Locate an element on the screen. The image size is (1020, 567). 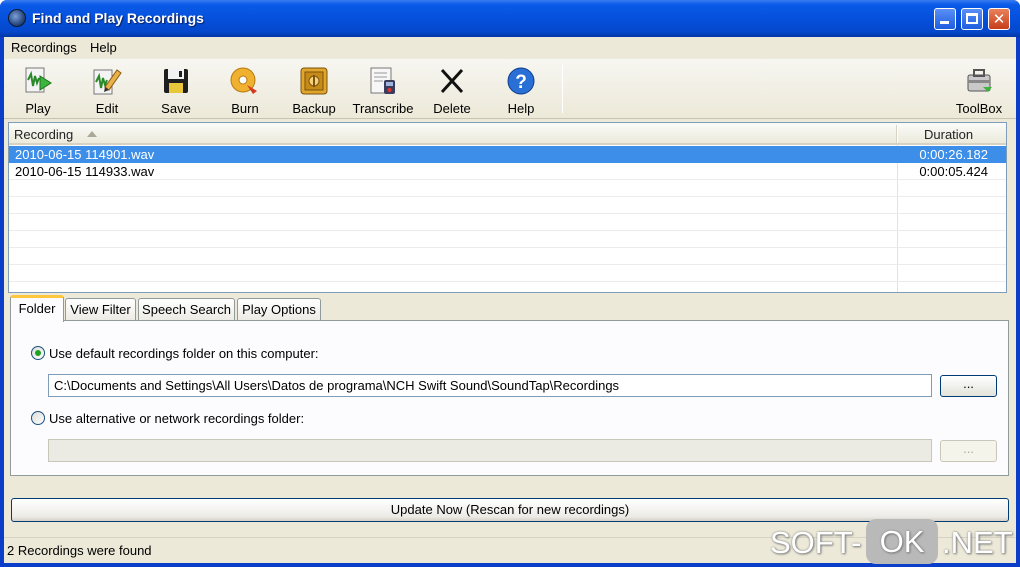
alternative-folder-radio is located at coordinates (38, 418).